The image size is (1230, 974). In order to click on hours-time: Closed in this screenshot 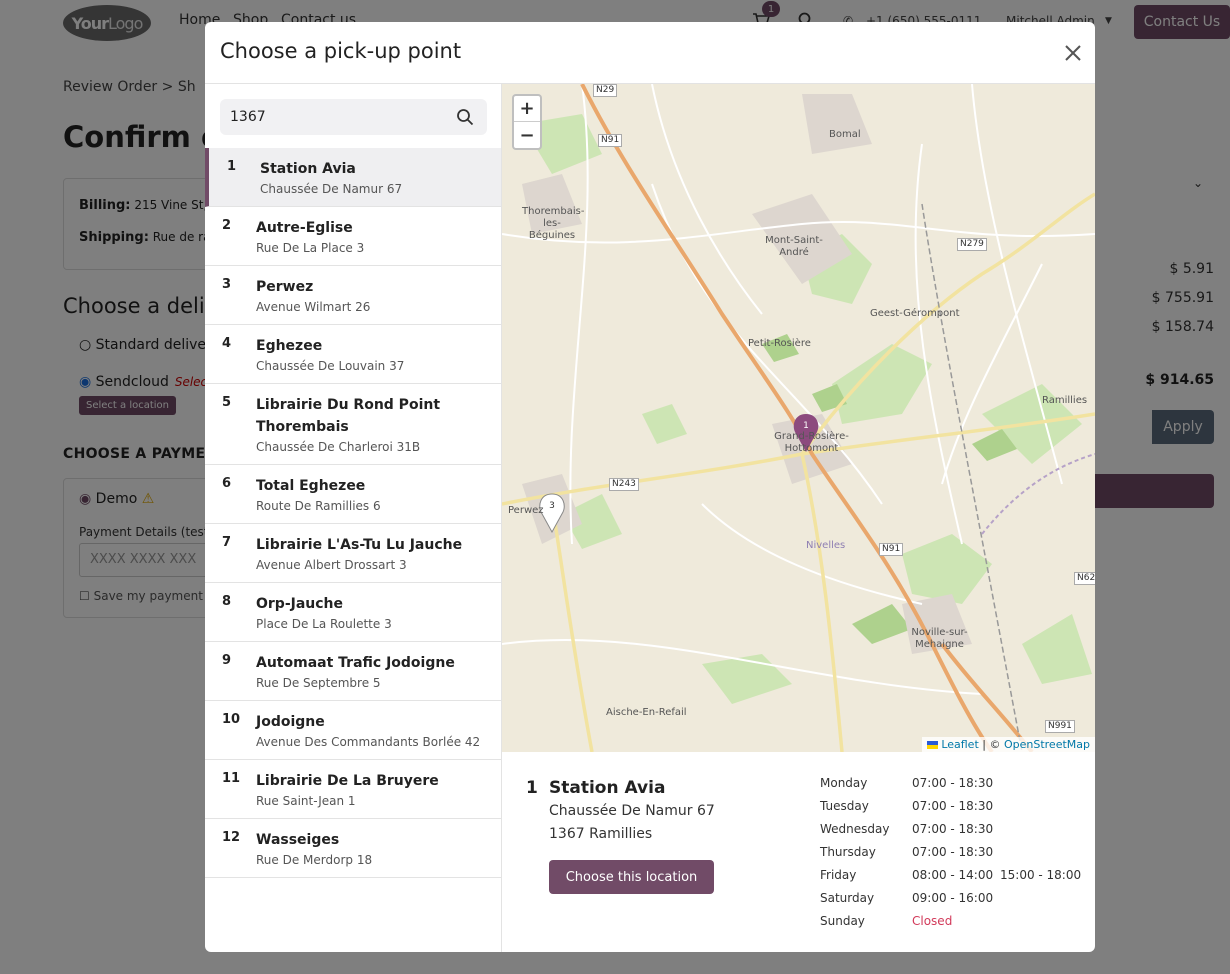, I will do `click(932, 921)`.